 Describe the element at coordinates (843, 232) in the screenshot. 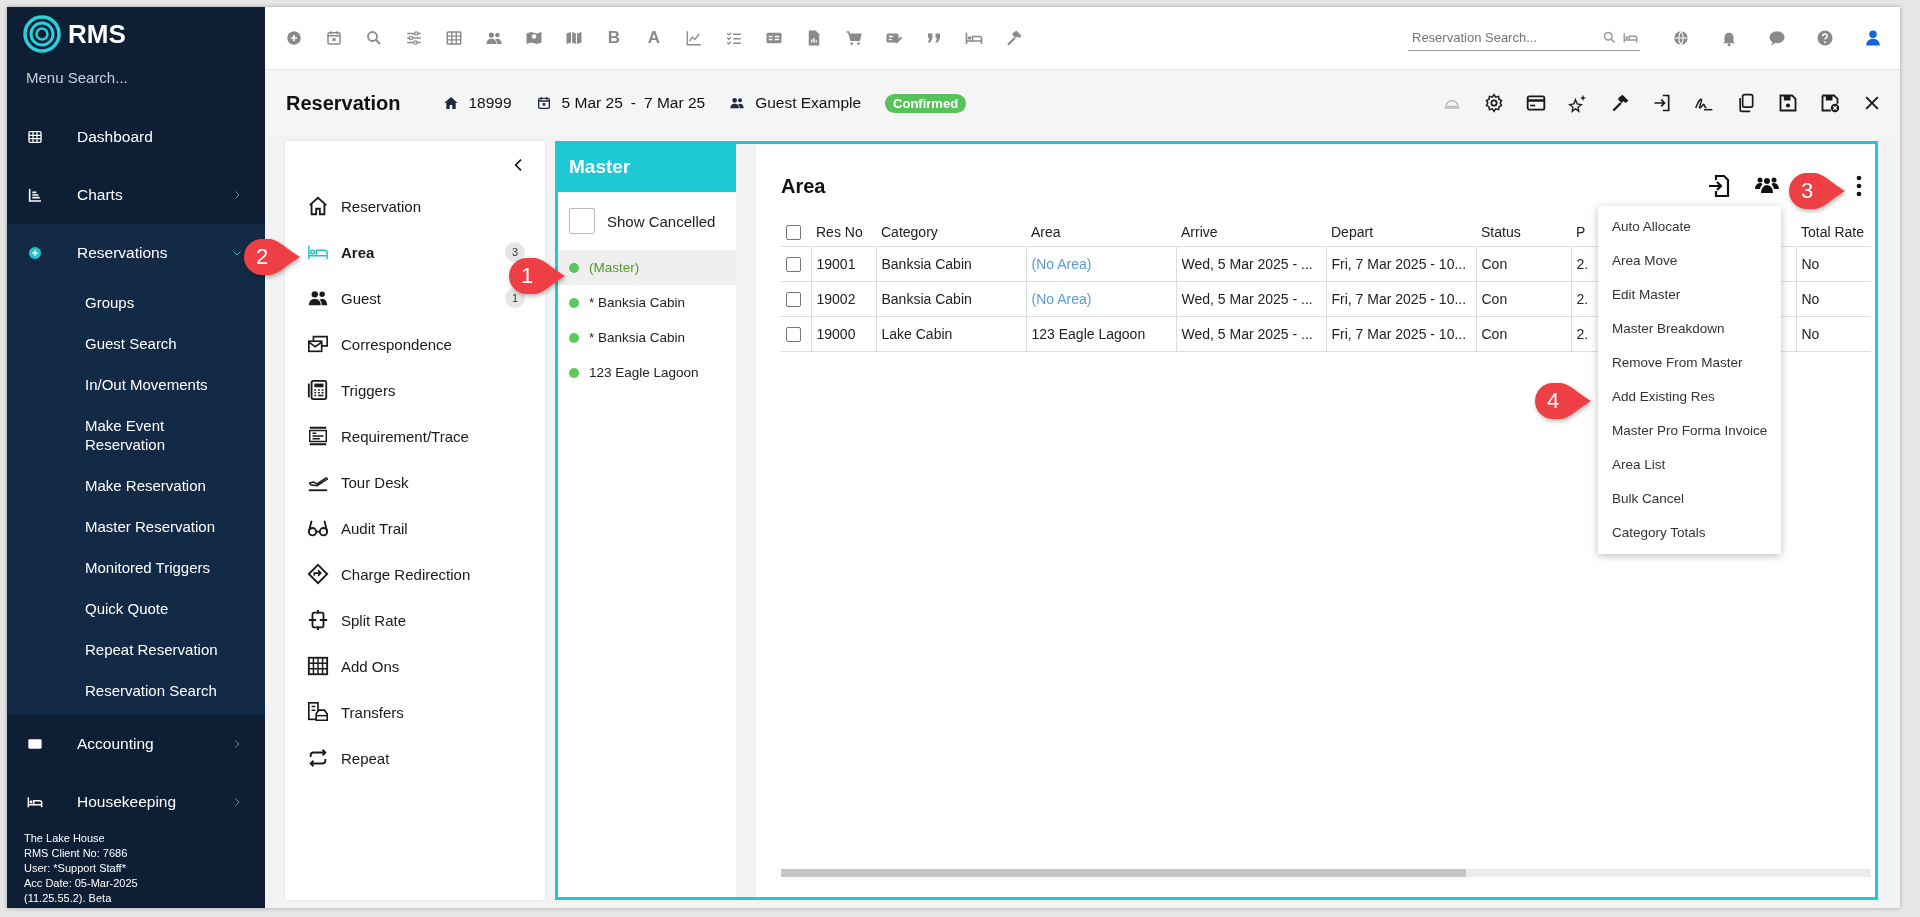

I see `column-header: Res No` at that location.